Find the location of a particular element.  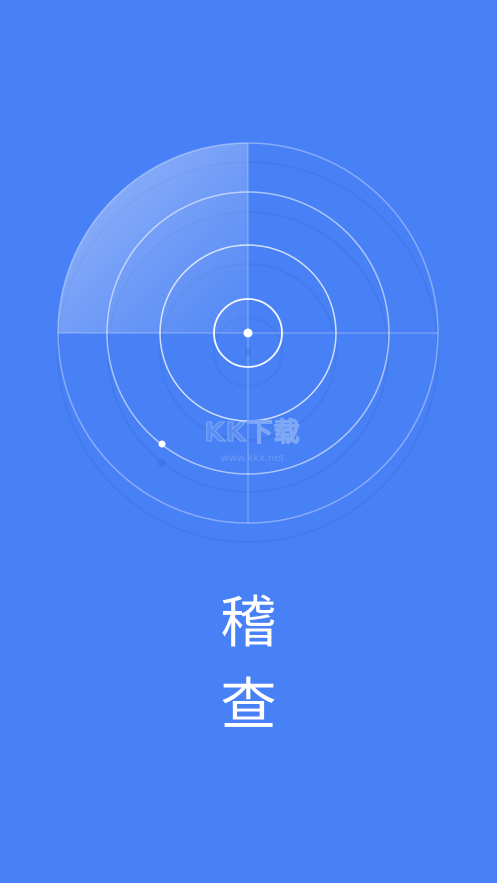

blip-icon is located at coordinates (162, 444).